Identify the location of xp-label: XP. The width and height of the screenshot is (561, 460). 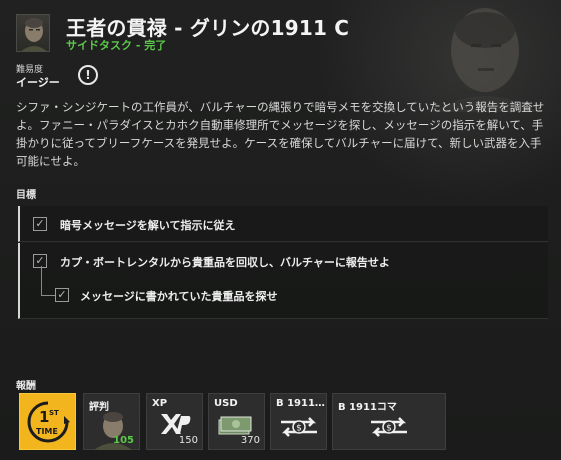
(160, 403).